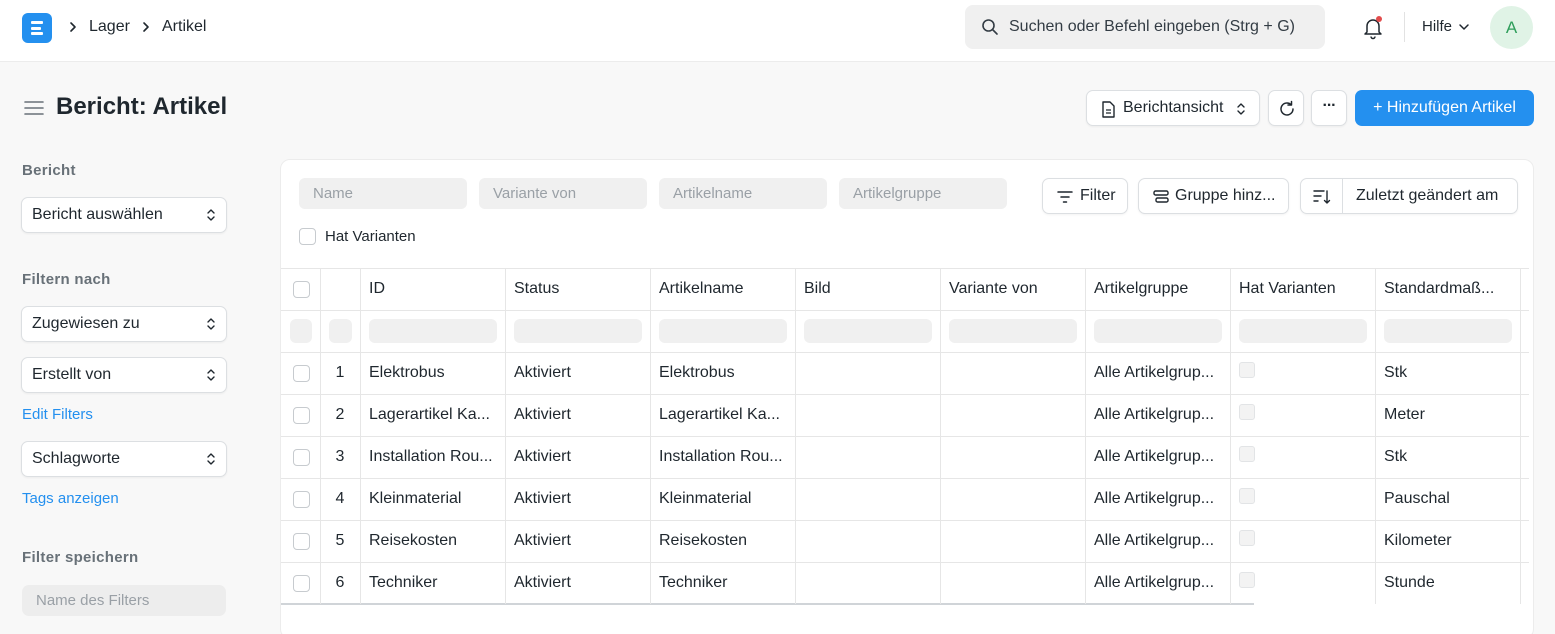 This screenshot has width=1555, height=634. What do you see at coordinates (723, 583) in the screenshot?
I see `cell-item-name: Techniker` at bounding box center [723, 583].